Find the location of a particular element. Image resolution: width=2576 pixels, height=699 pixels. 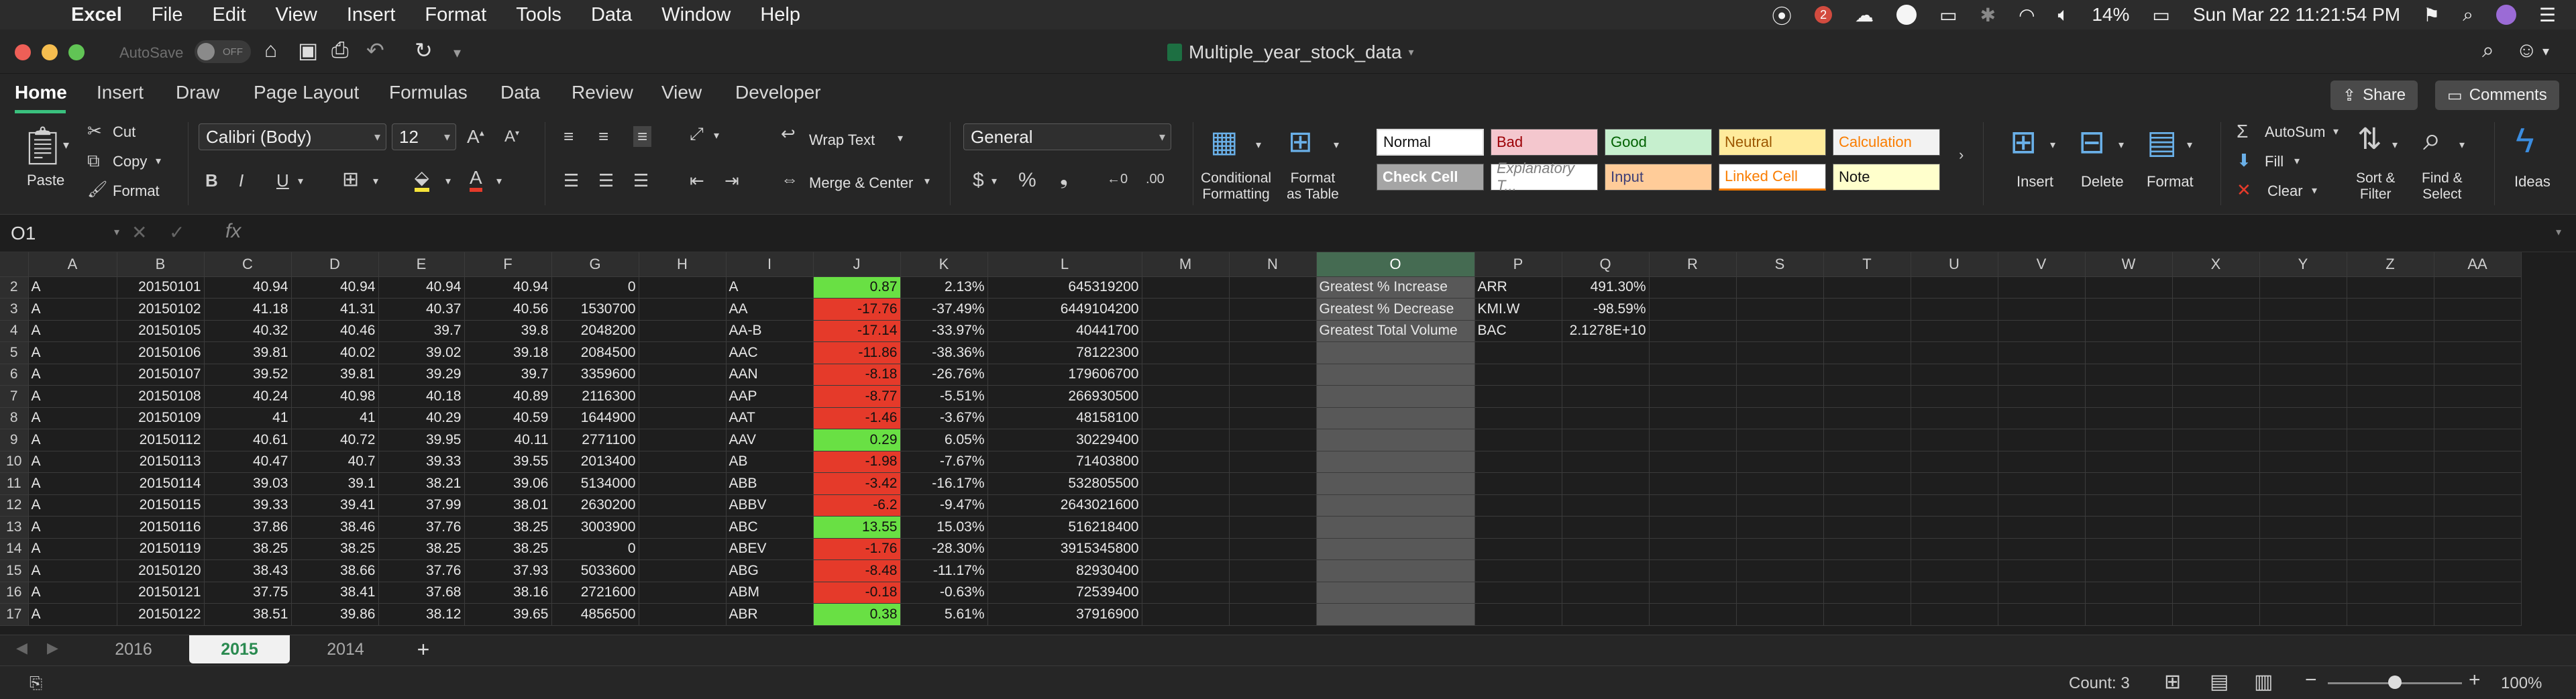

cell-b: 20150116 is located at coordinates (161, 527).